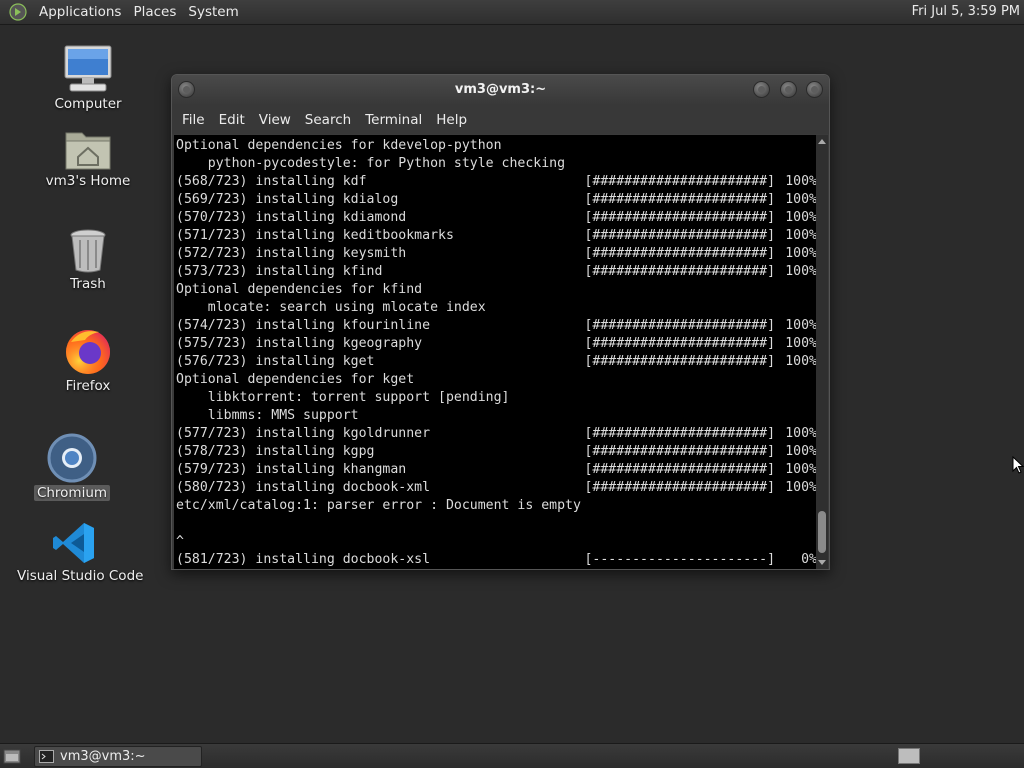 Image resolution: width=1024 pixels, height=768 pixels. What do you see at coordinates (814, 89) in the screenshot?
I see `close-button` at bounding box center [814, 89].